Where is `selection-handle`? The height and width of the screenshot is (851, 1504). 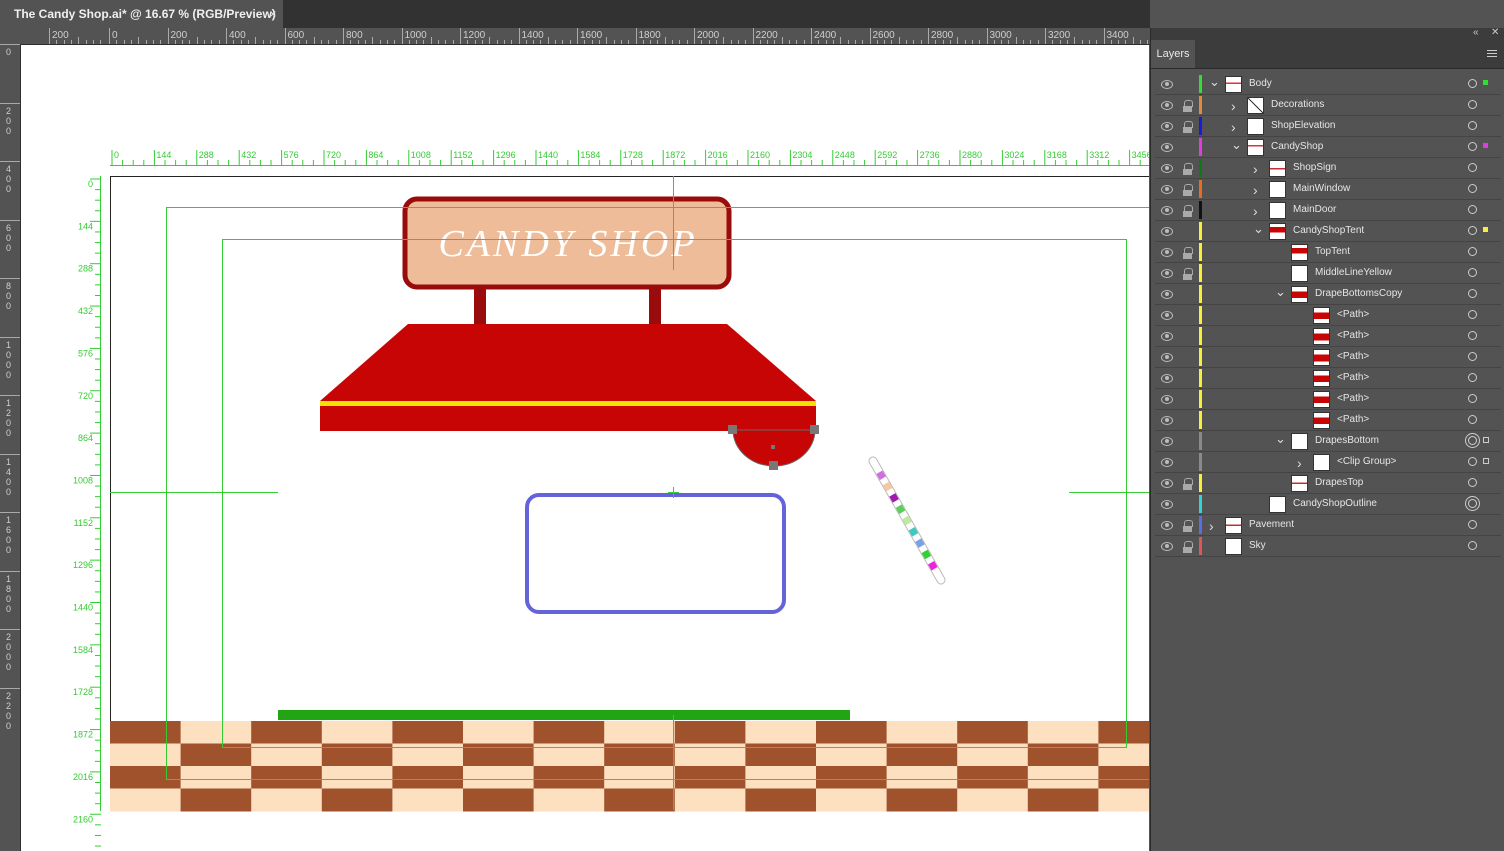
selection-handle is located at coordinates (773, 465).